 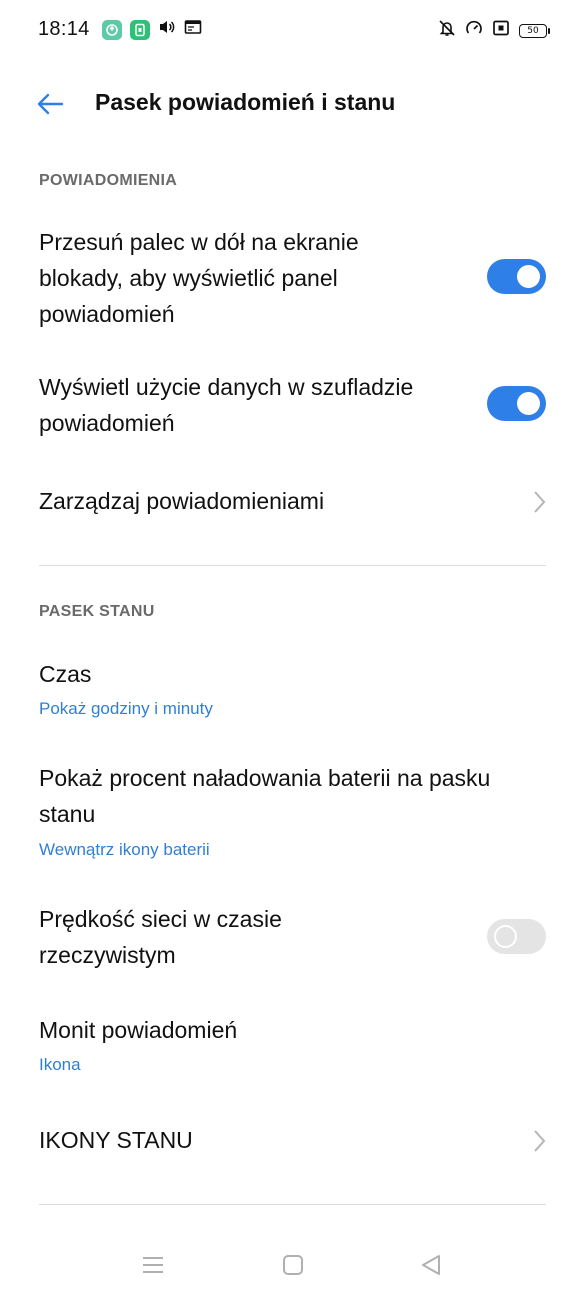 I want to click on setting-subtitle: Pokaż godziny i minuty, so click(x=126, y=708).